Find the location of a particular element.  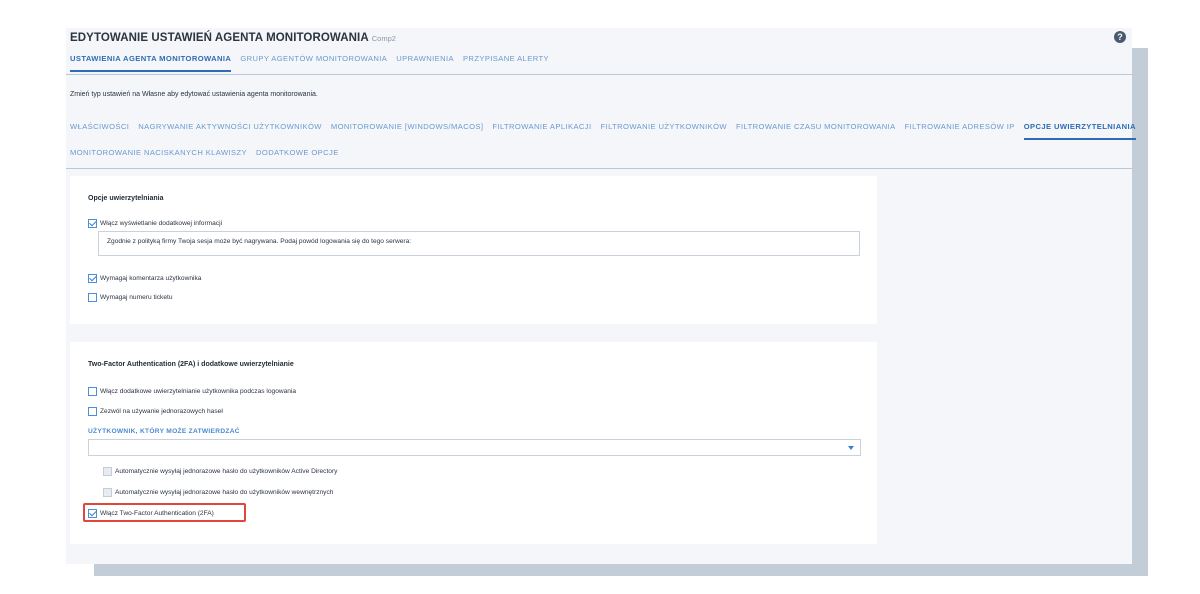

require-comment-checkbox is located at coordinates (92, 278).